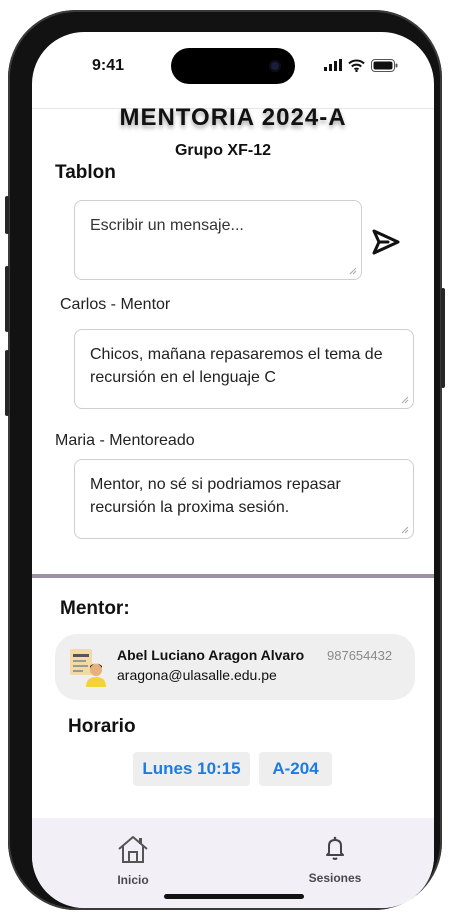 The height and width of the screenshot is (920, 450). I want to click on volume-up-button, so click(7, 299).